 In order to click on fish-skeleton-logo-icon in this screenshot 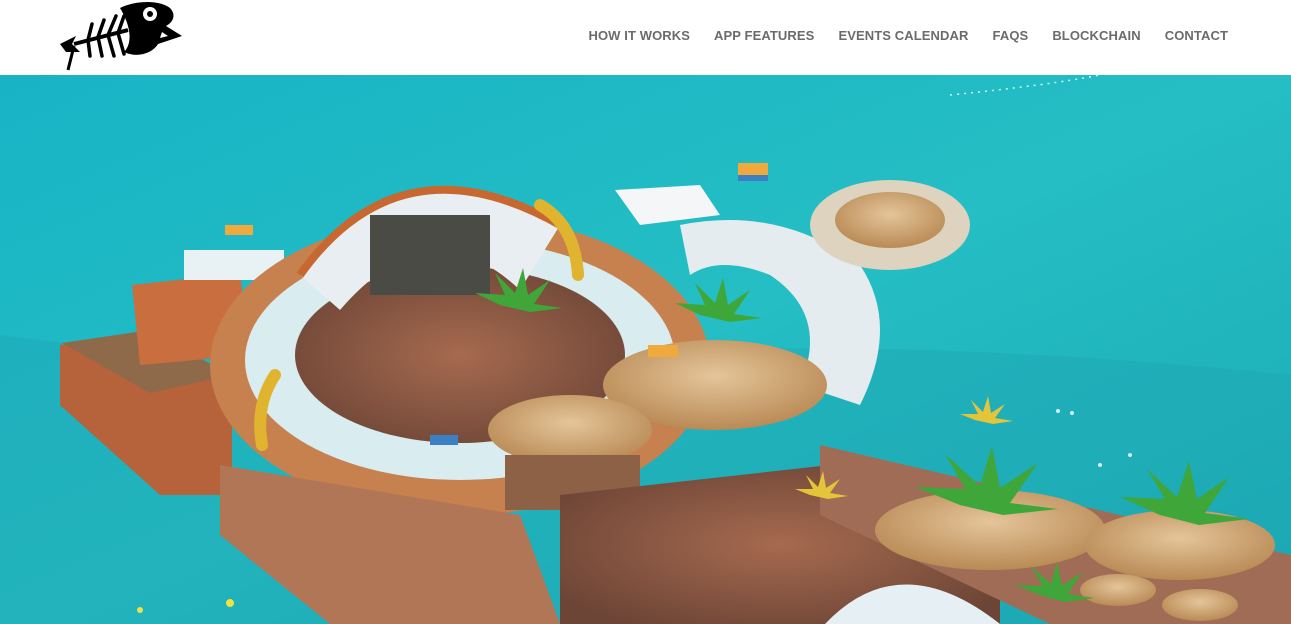, I will do `click(121, 36)`.